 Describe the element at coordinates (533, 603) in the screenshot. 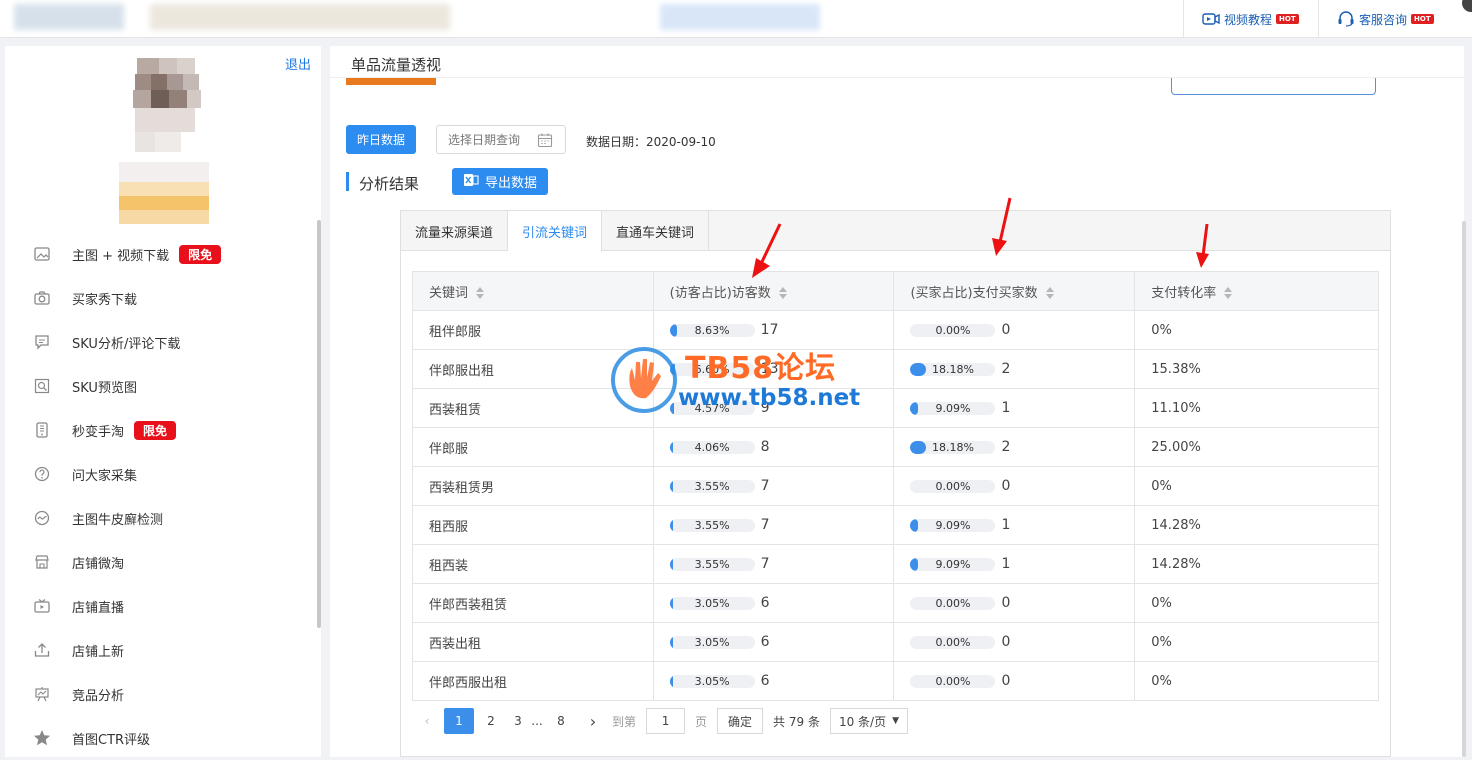

I see `keyword-cell: 伴郎西装租赁` at that location.